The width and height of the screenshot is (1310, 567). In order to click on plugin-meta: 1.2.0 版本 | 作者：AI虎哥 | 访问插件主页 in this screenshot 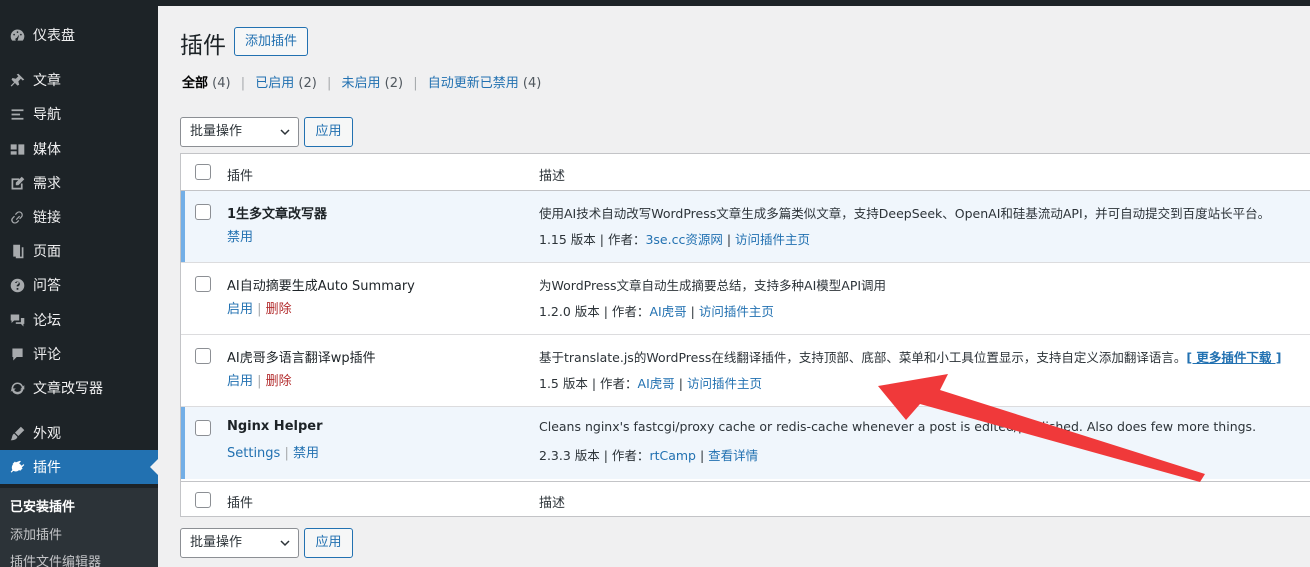, I will do `click(656, 311)`.